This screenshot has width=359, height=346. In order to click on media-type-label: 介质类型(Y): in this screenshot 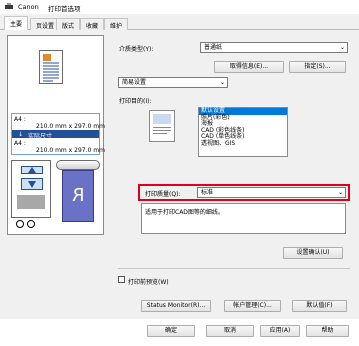, I will do `click(136, 49)`.